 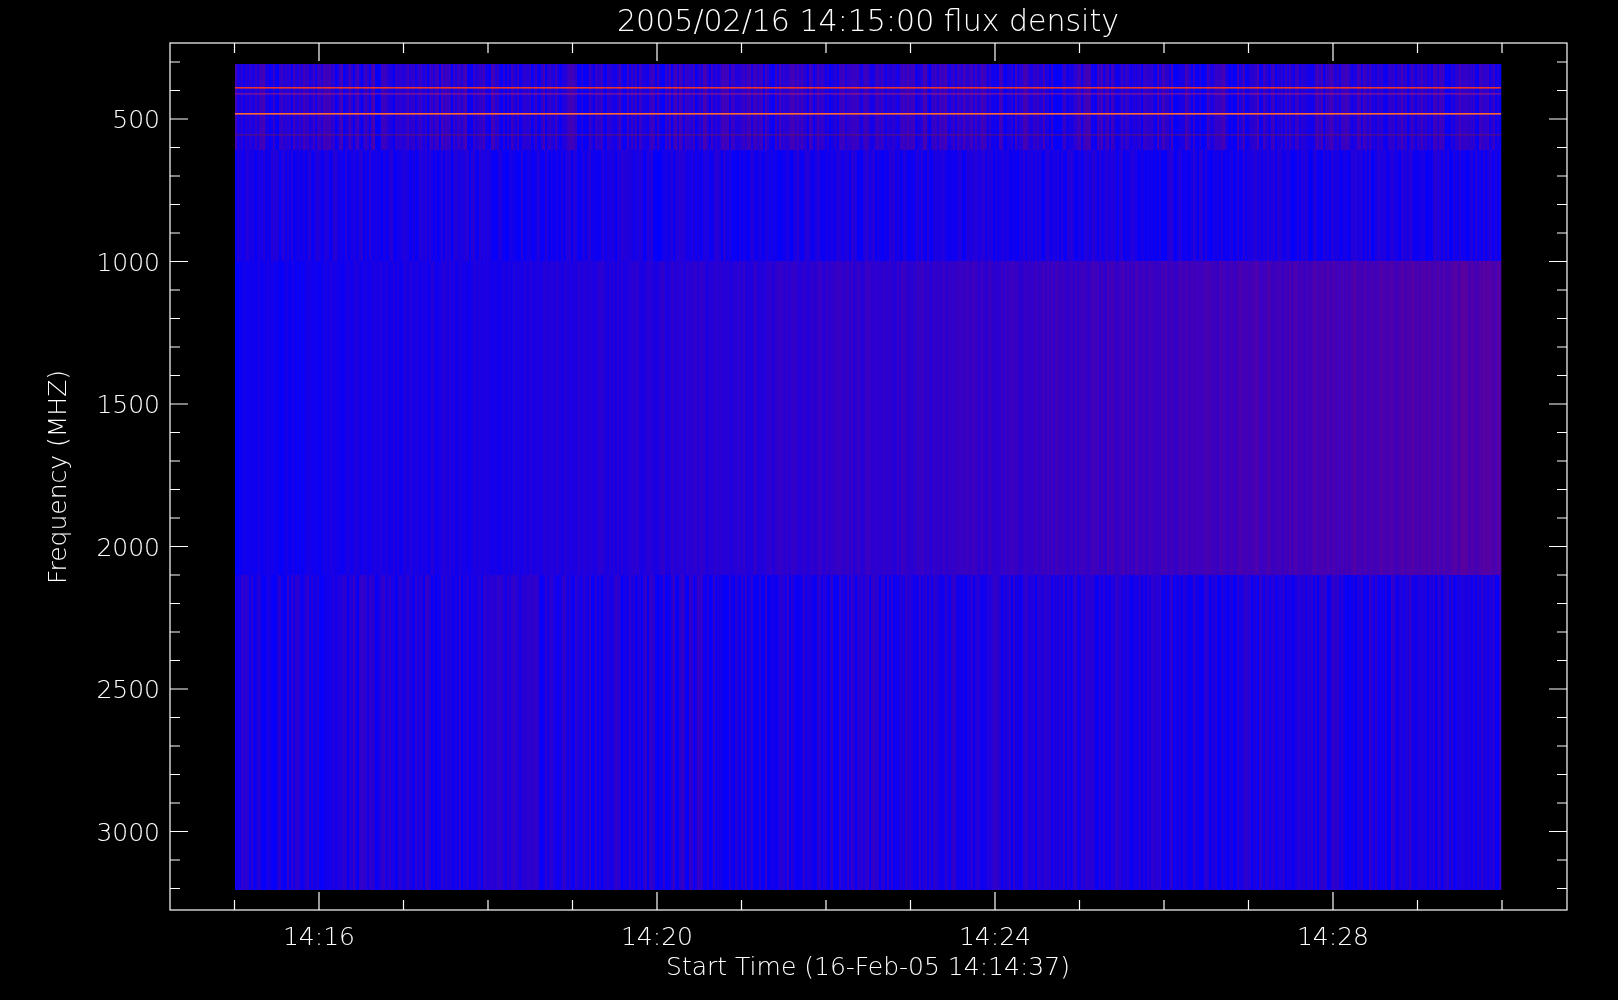 I want to click on x-tick-label: 14:24, so click(x=995, y=936).